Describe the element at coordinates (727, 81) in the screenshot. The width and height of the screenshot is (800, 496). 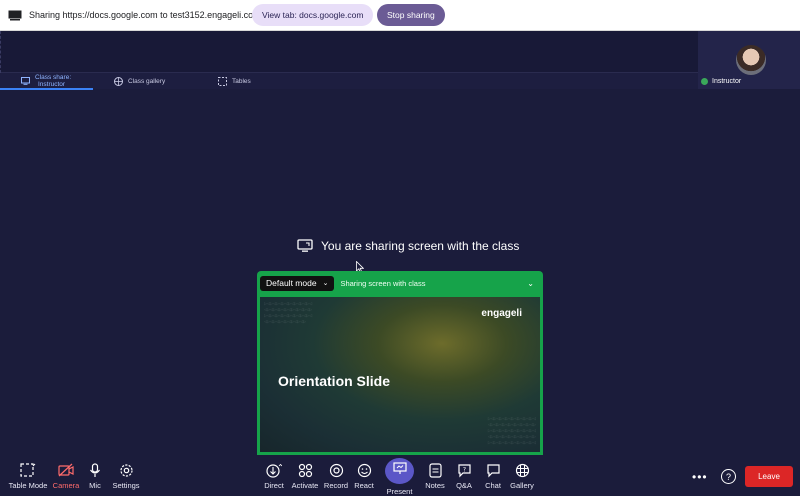
I see `instructor-label: Instructor` at that location.